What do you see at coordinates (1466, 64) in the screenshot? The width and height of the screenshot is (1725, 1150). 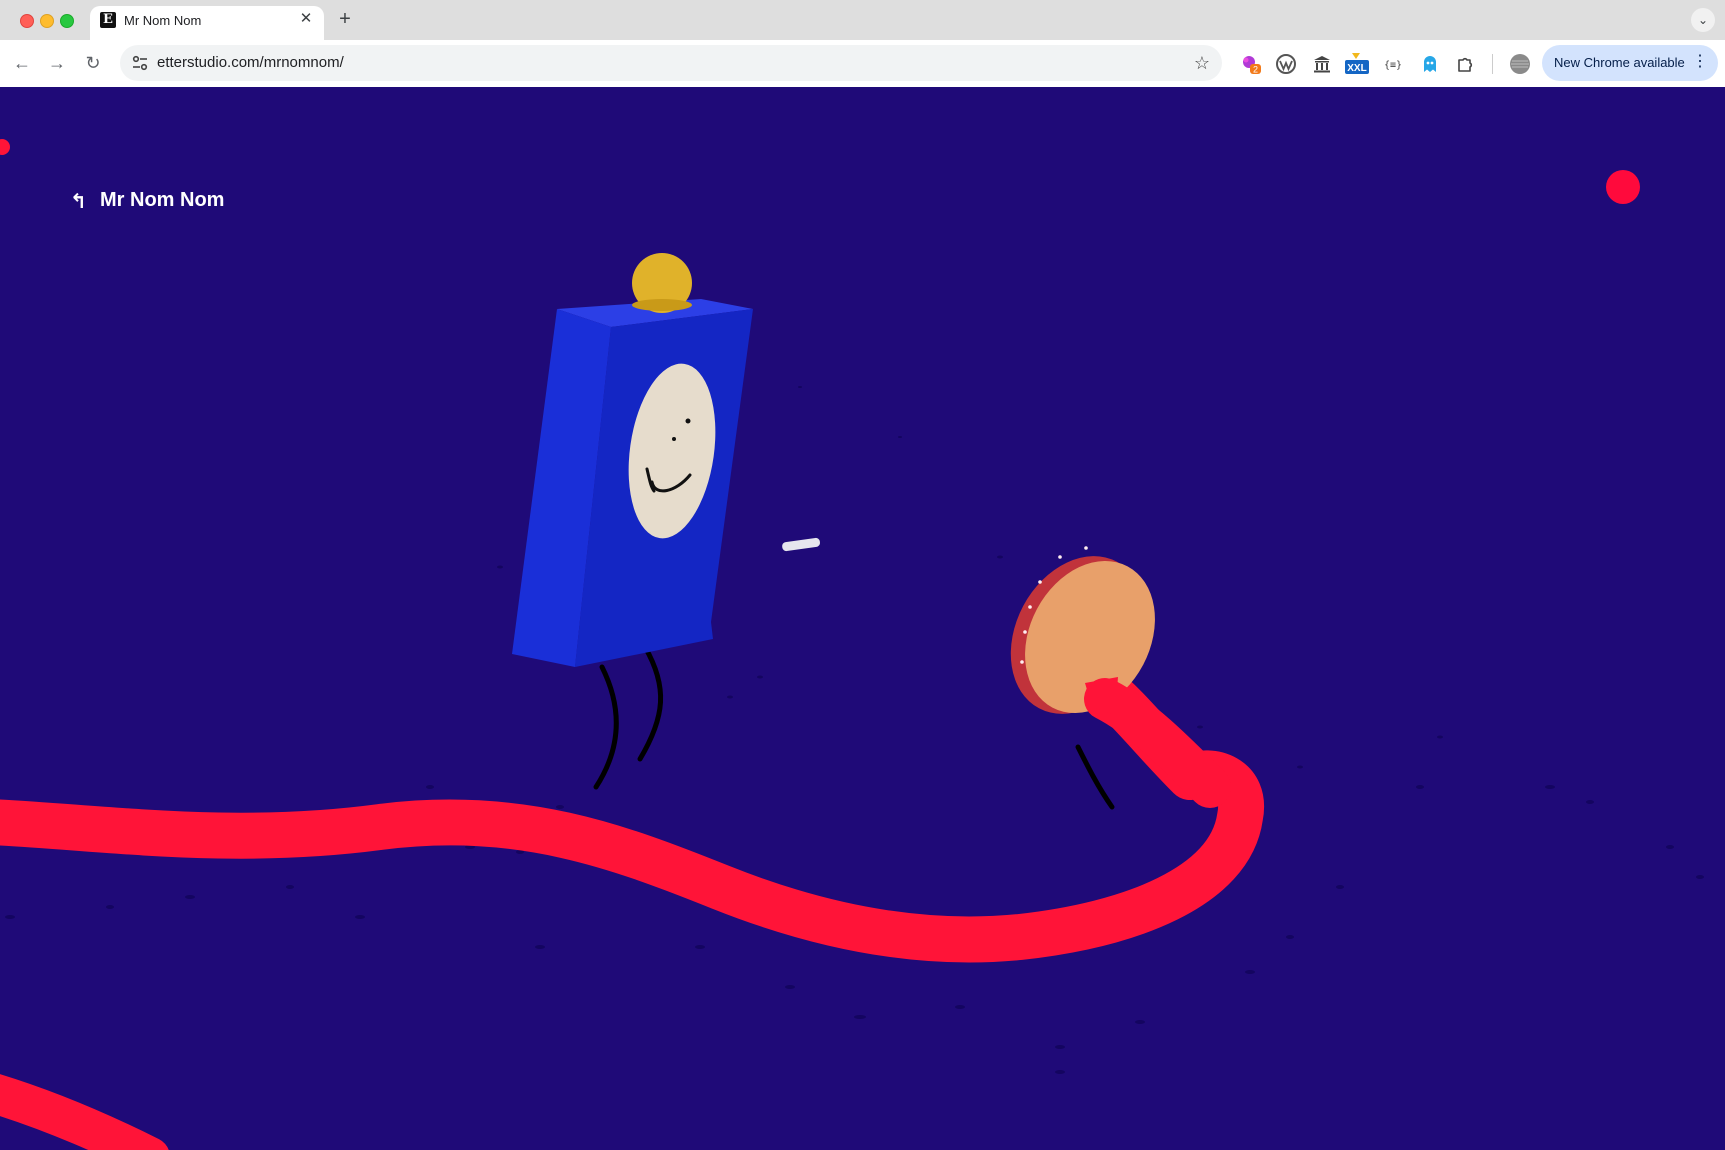 I see `puzzle-extensions-icon` at bounding box center [1466, 64].